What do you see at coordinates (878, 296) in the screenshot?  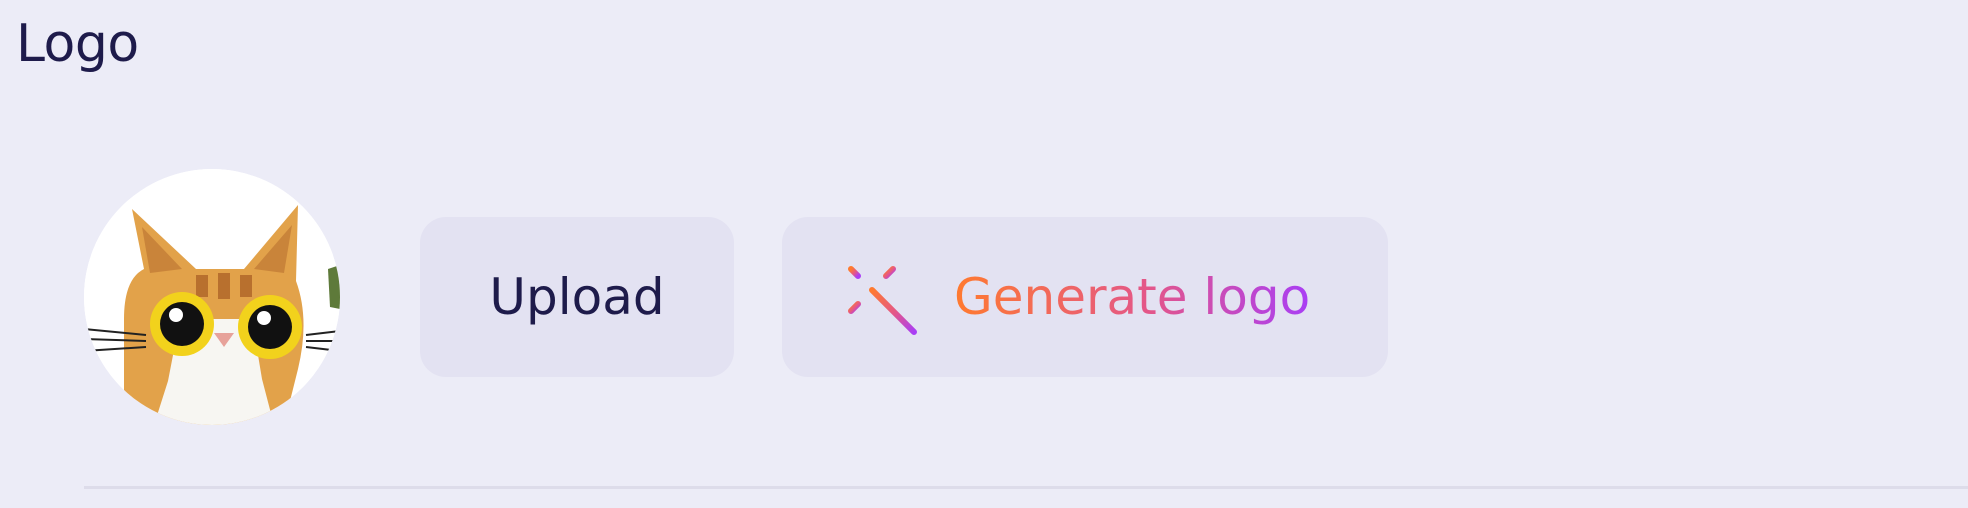 I see `magic-wand-icon` at bounding box center [878, 296].